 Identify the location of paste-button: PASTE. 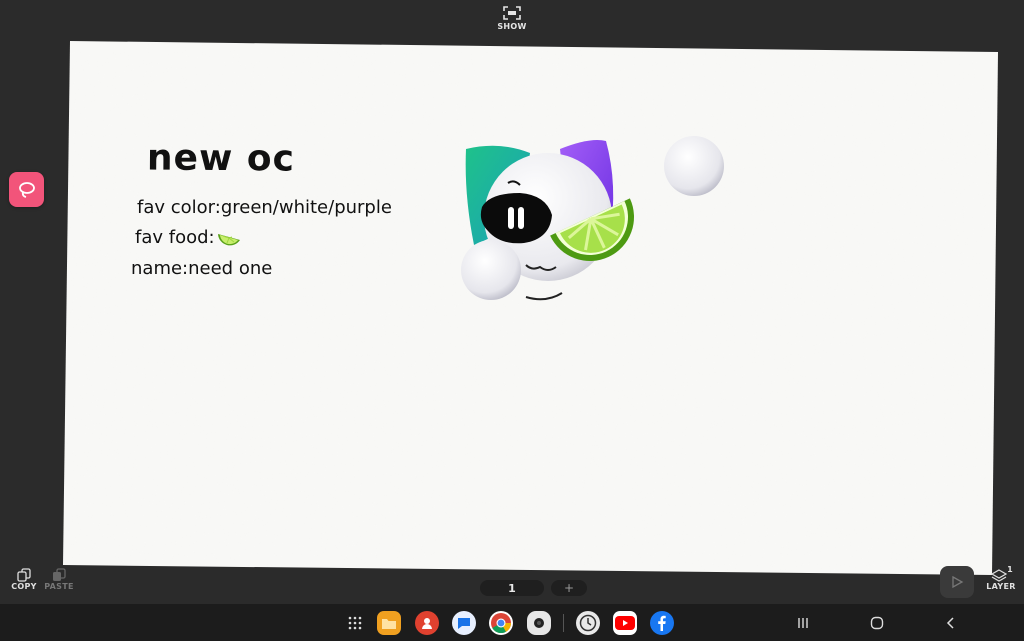
(59, 579).